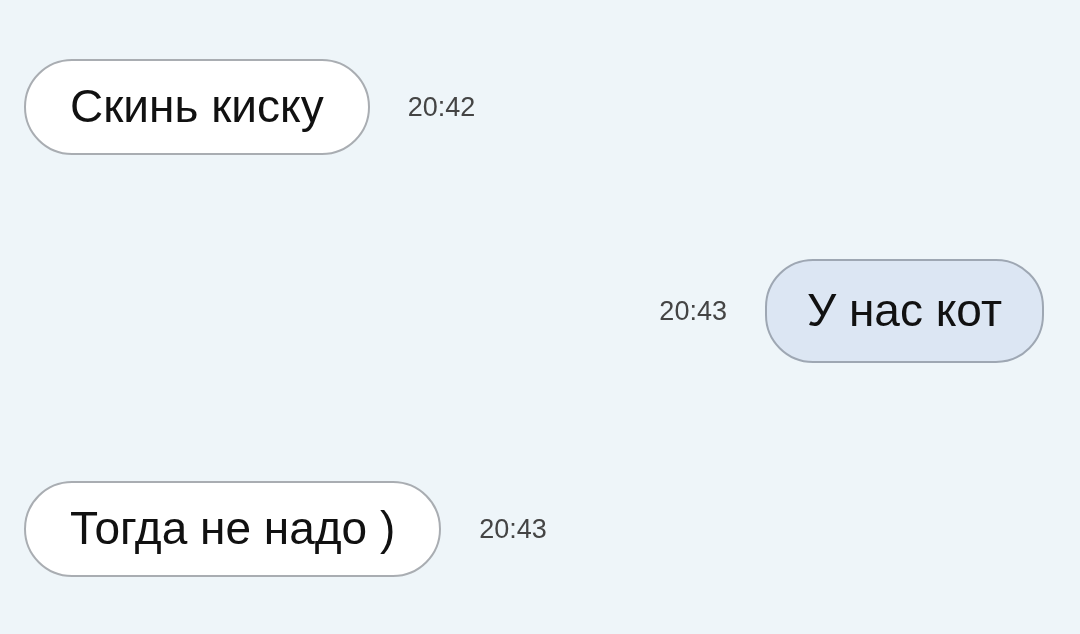 The image size is (1080, 634). Describe the element at coordinates (197, 107) in the screenshot. I see `message-bubble: Скинь киску` at that location.